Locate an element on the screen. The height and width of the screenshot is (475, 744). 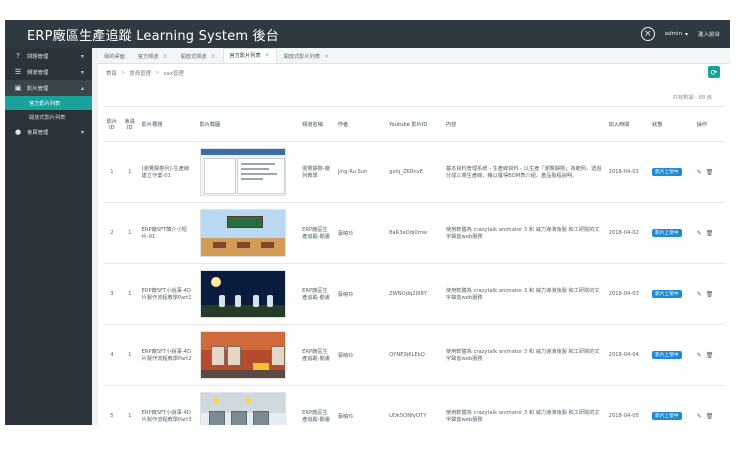
cell-video-id: 1 is located at coordinates (112, 172).